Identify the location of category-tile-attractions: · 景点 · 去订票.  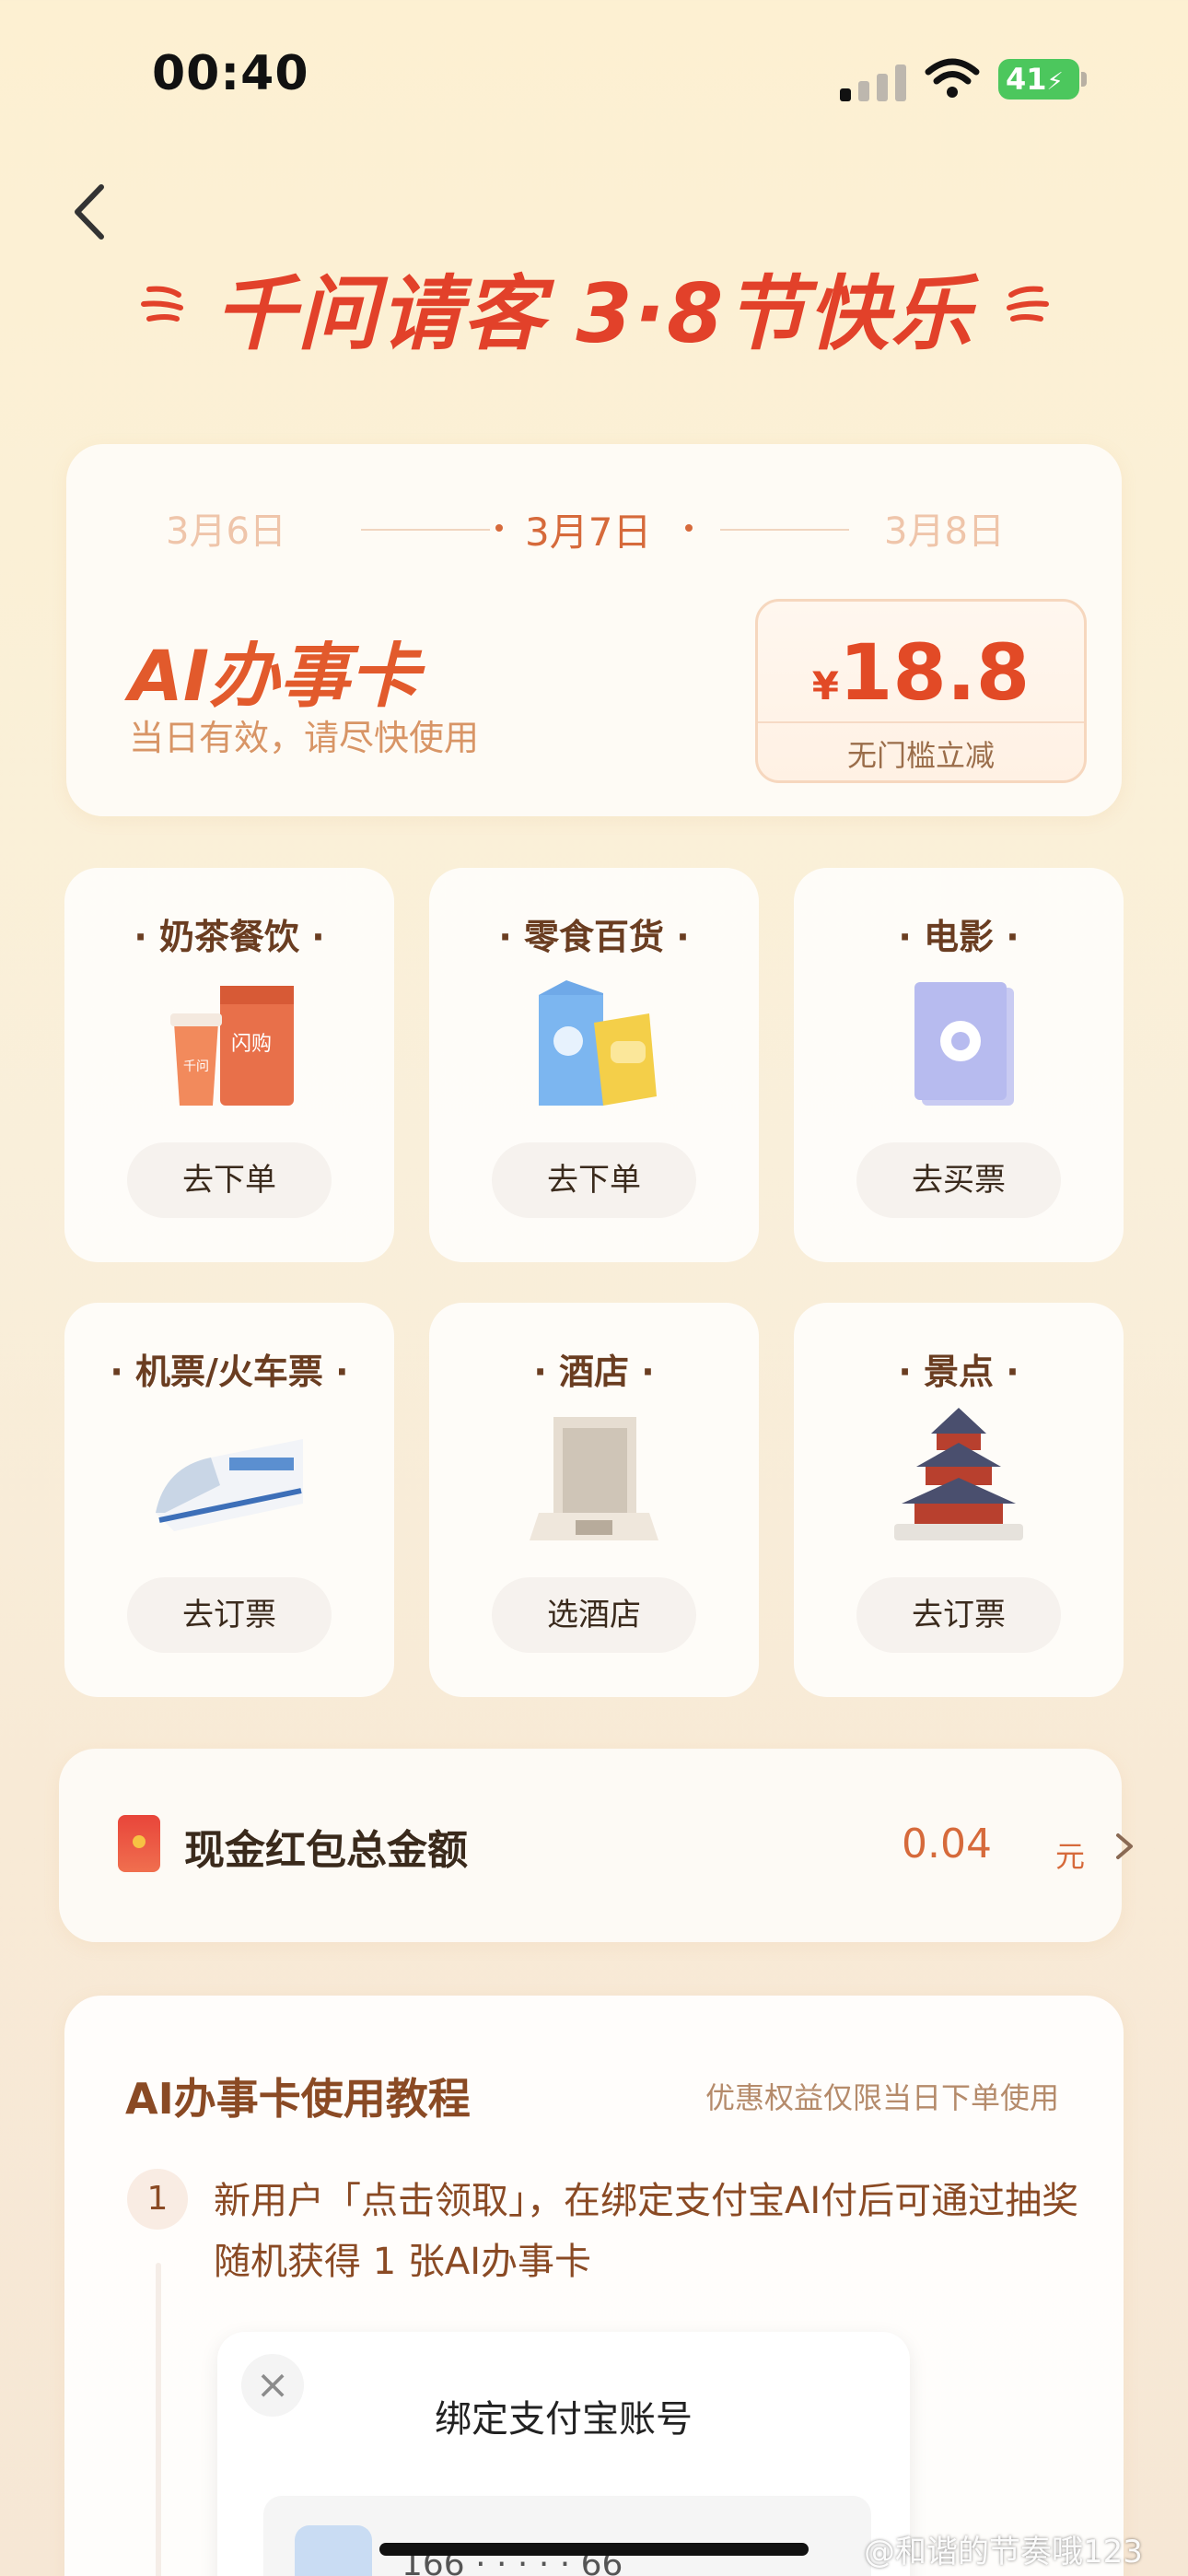
(959, 1500).